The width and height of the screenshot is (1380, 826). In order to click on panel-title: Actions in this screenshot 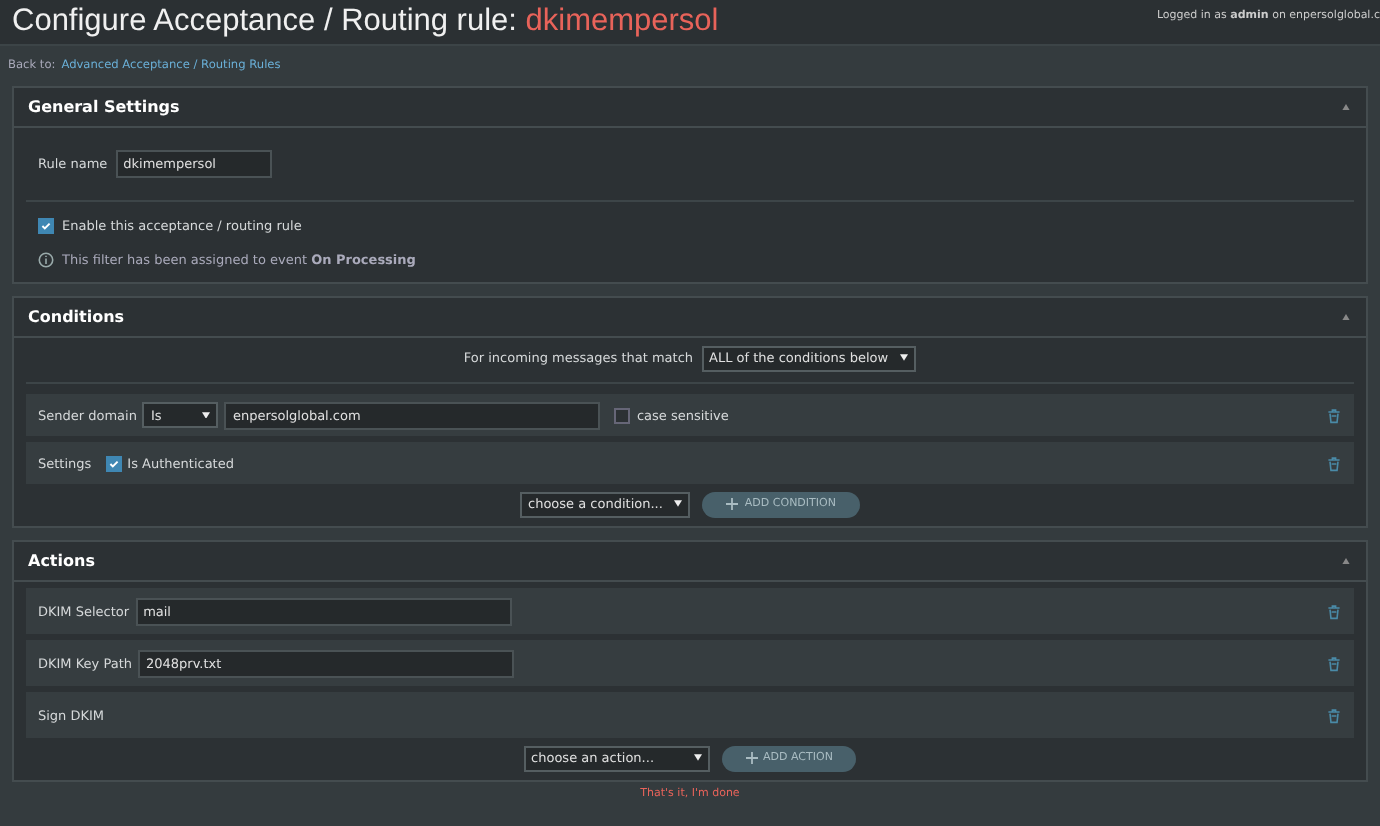, I will do `click(61, 561)`.